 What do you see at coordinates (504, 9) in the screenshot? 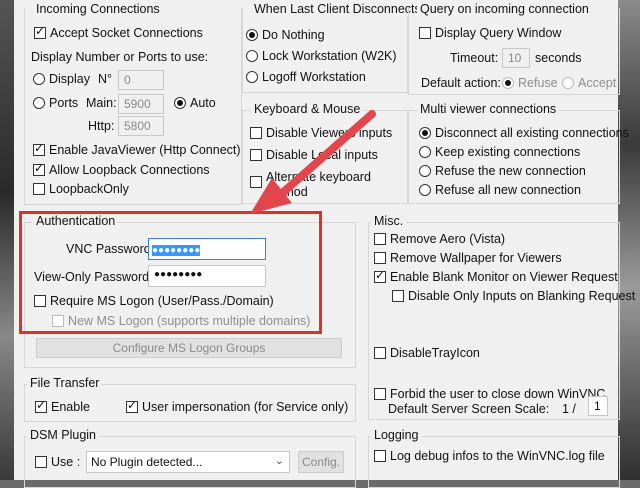
I see `query-title: Query on incoming connection` at bounding box center [504, 9].